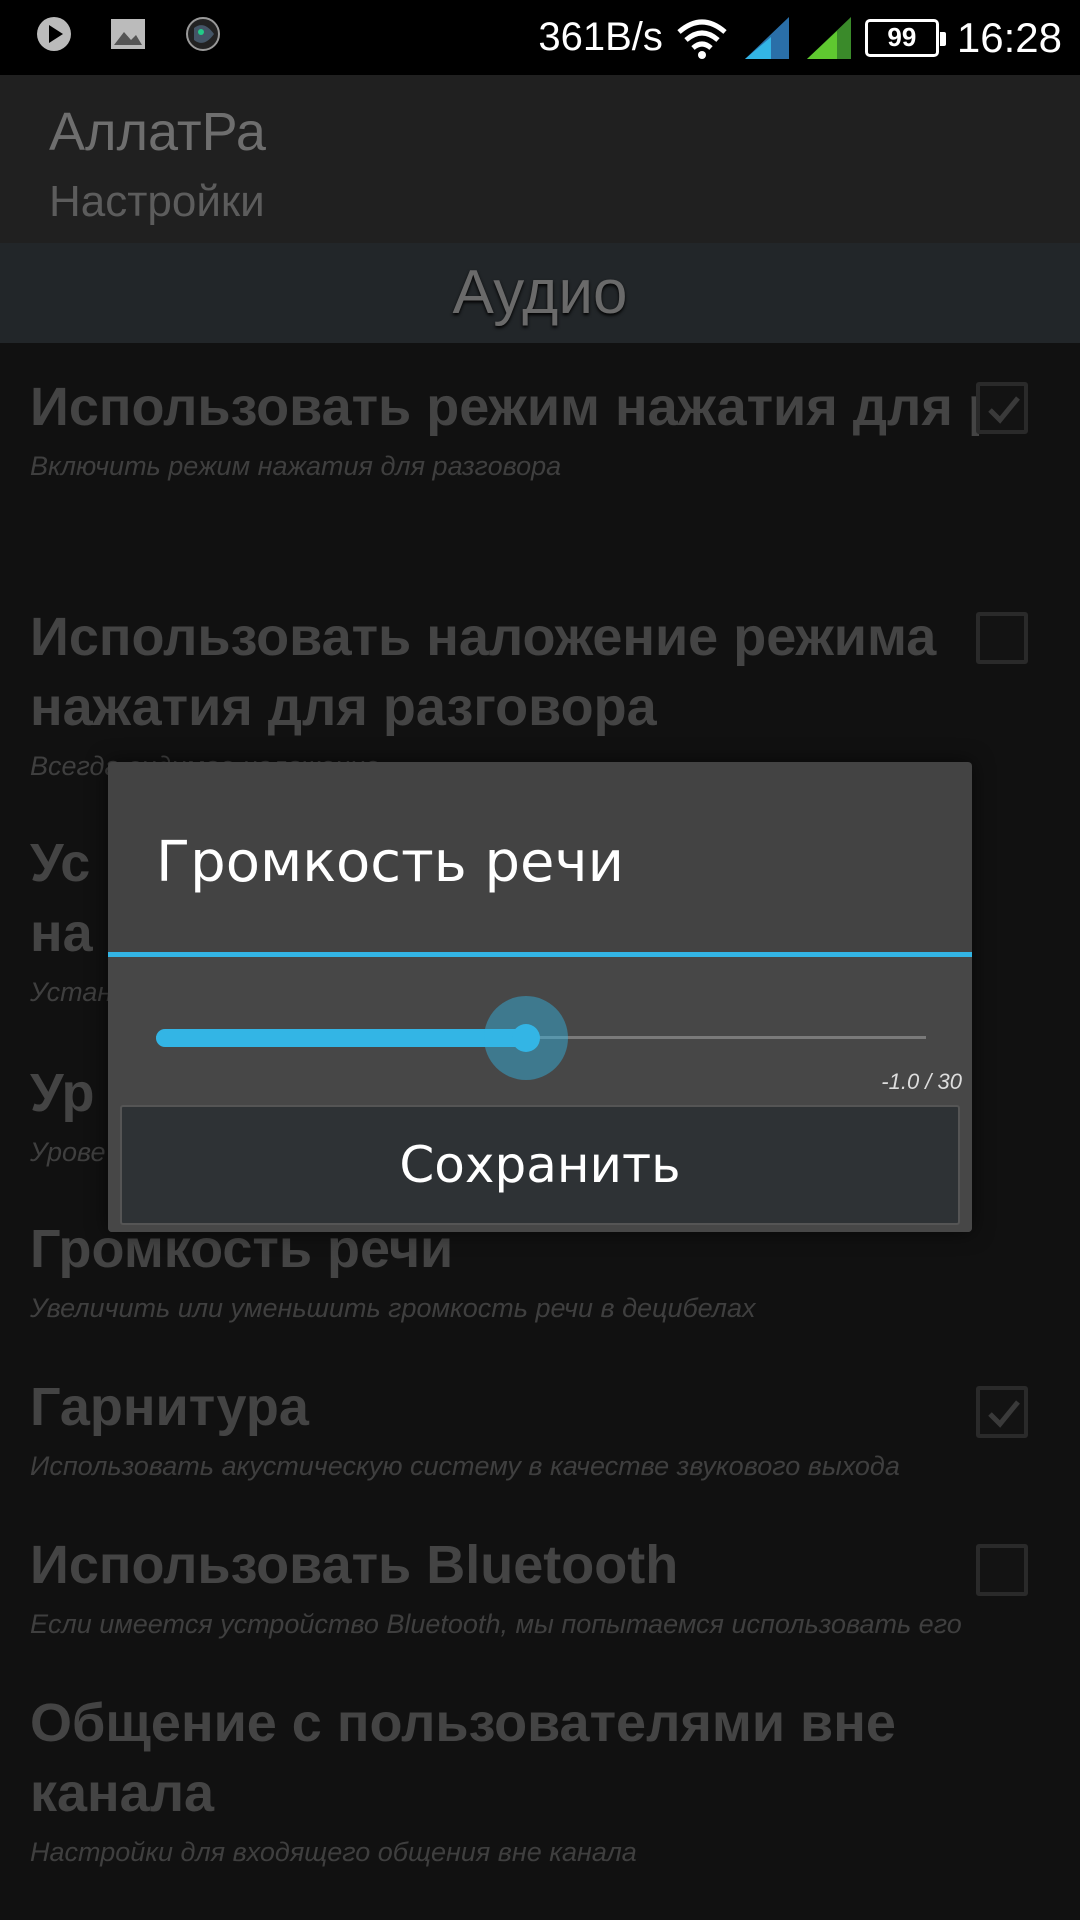  What do you see at coordinates (540, 159) in the screenshot?
I see `app-header: АллатРа Настройки` at bounding box center [540, 159].